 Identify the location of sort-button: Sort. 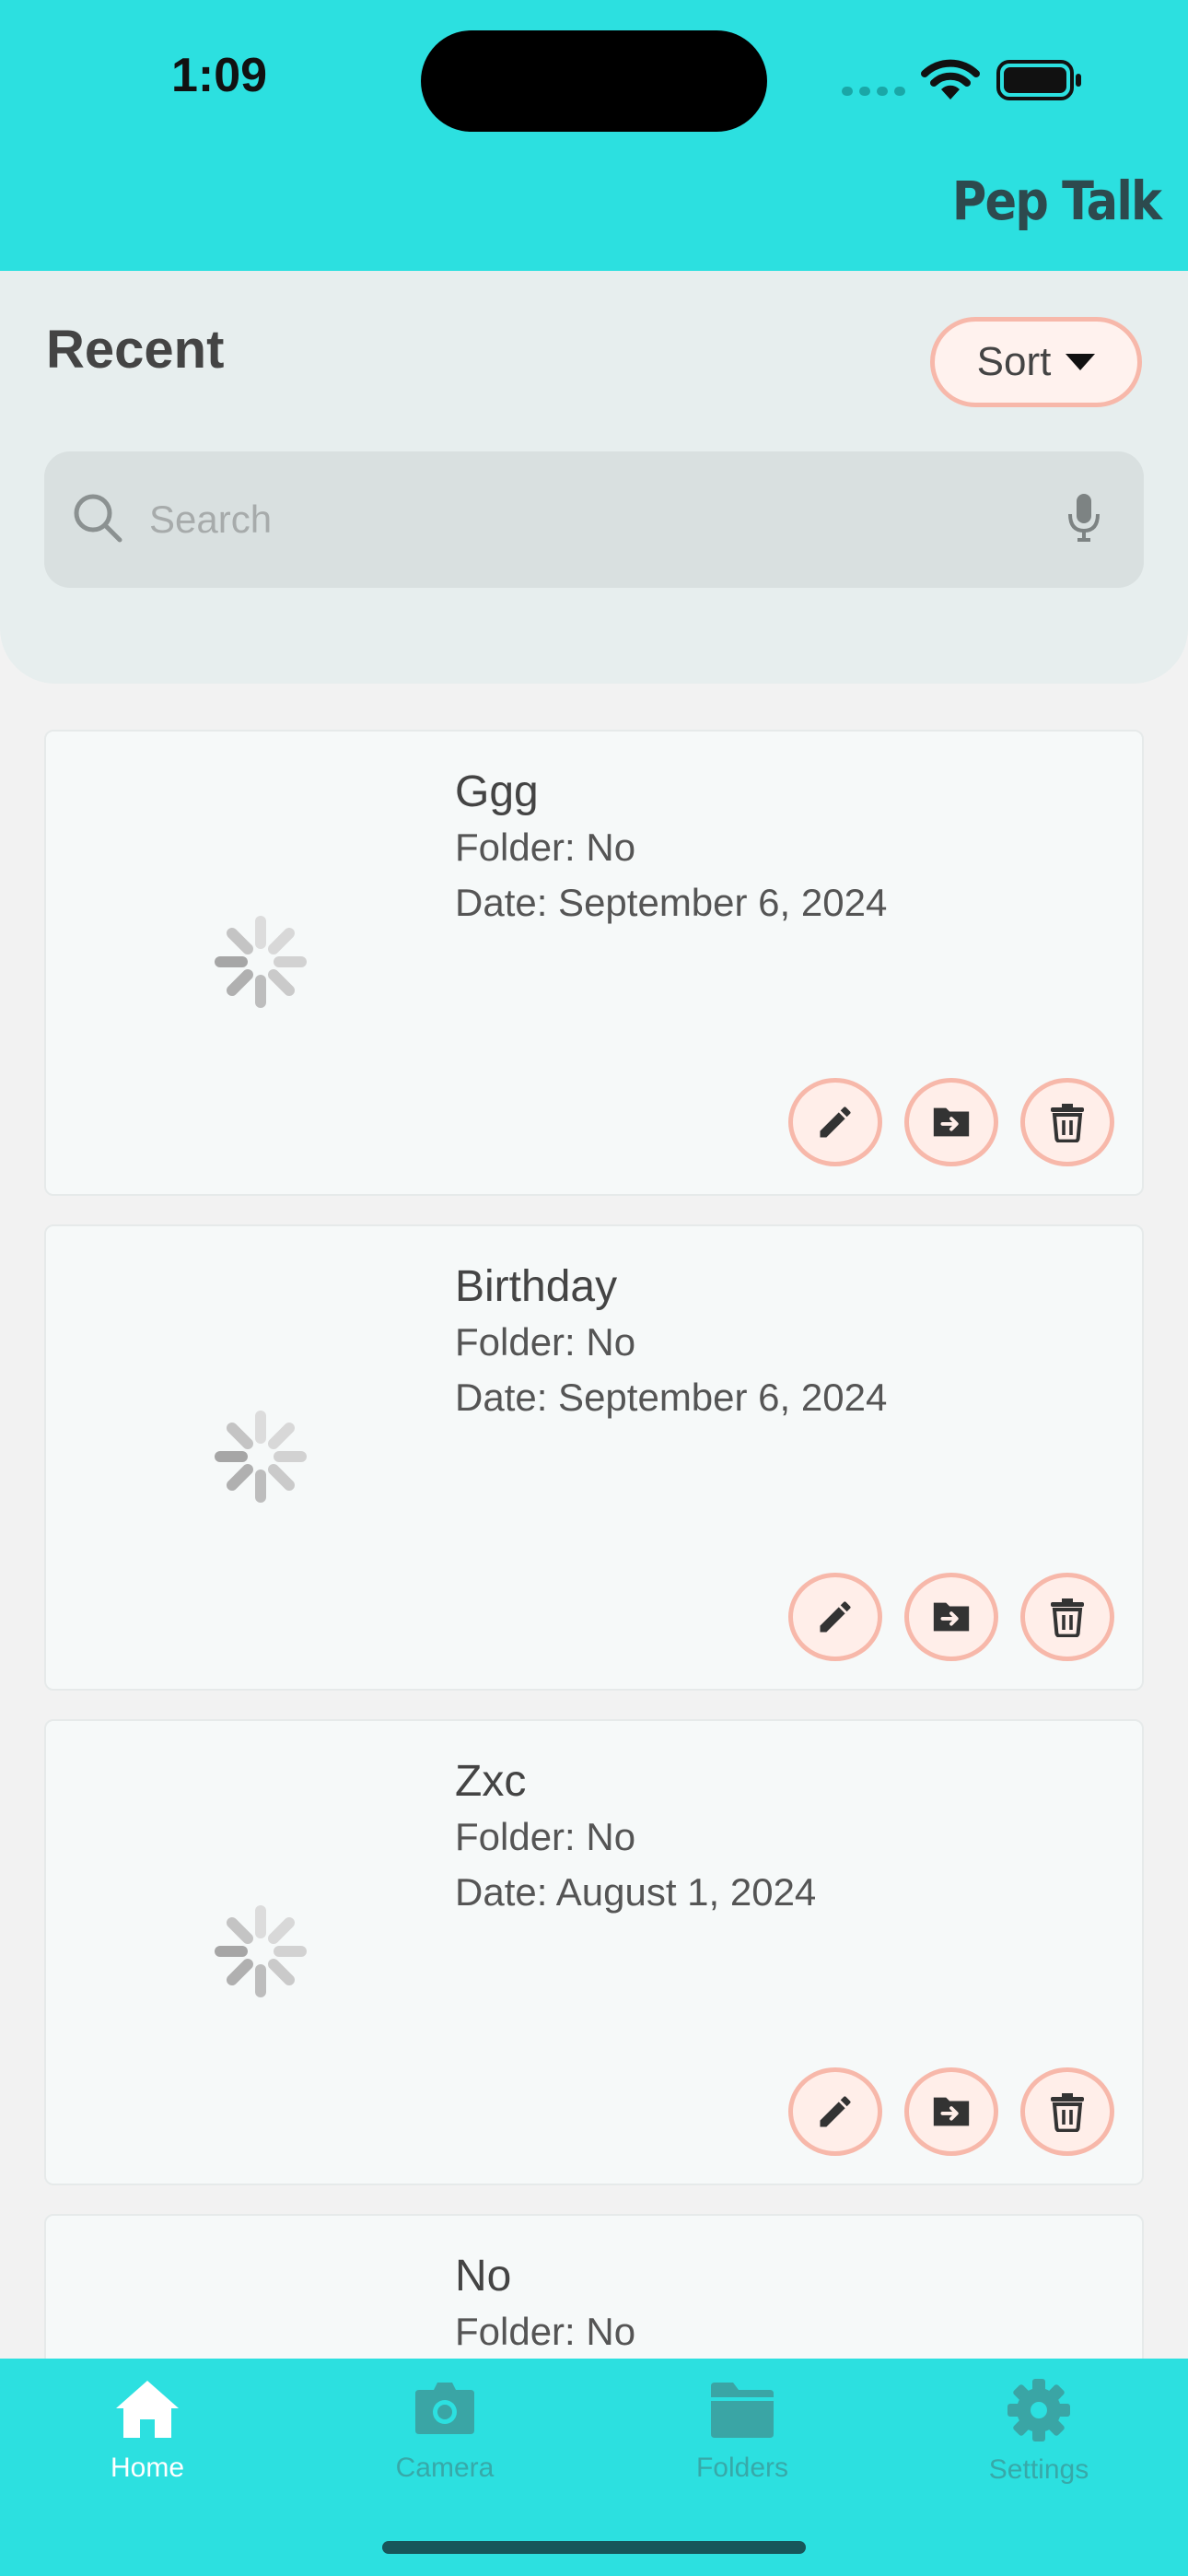
(1036, 362).